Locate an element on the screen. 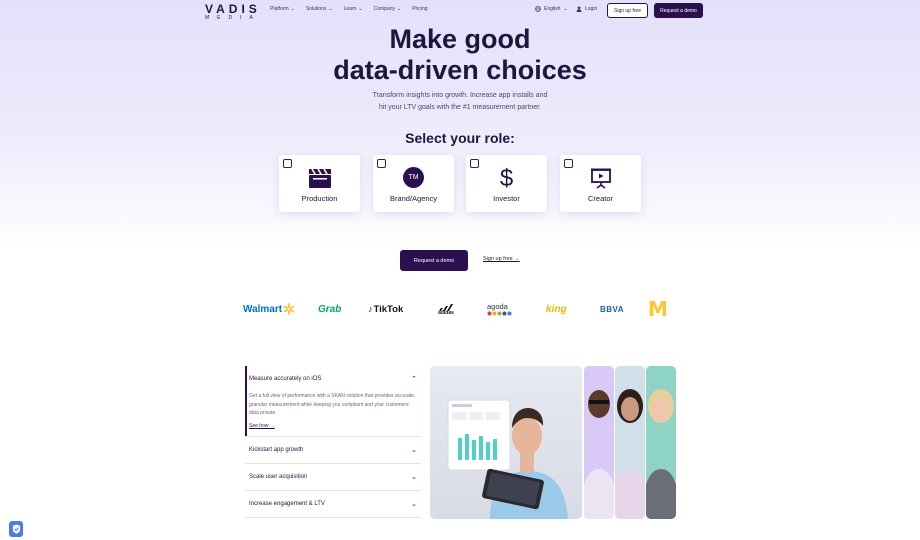 This screenshot has width=920, height=540. accordion-header: Kickstart app growth ⌄ is located at coordinates (333, 450).